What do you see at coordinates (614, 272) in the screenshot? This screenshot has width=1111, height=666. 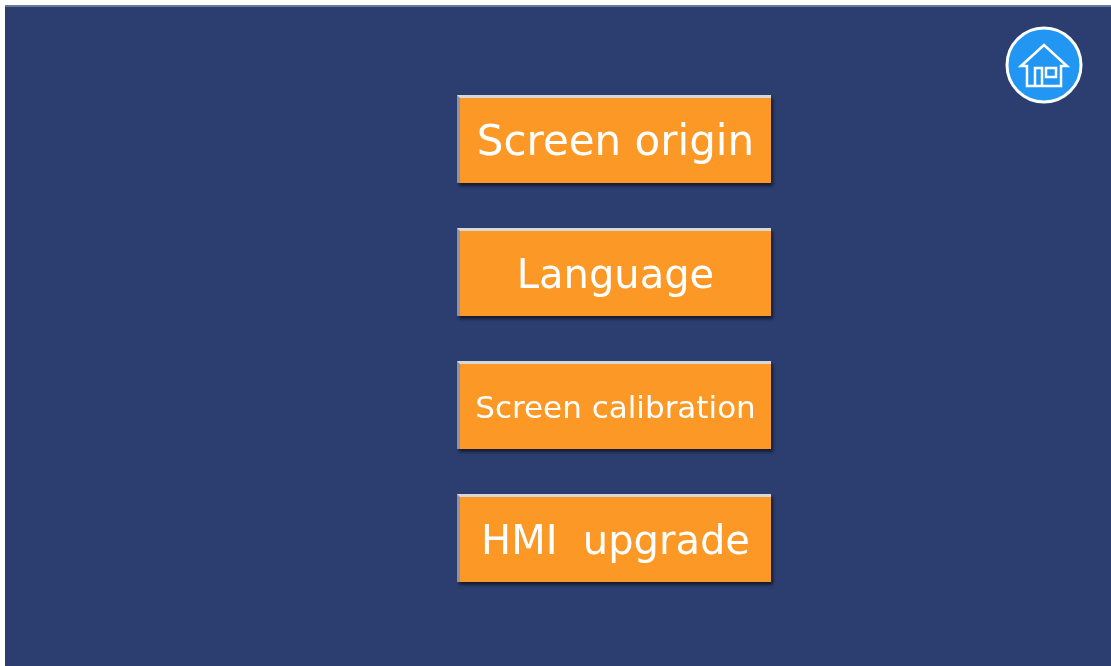 I see `menu-button: Language` at bounding box center [614, 272].